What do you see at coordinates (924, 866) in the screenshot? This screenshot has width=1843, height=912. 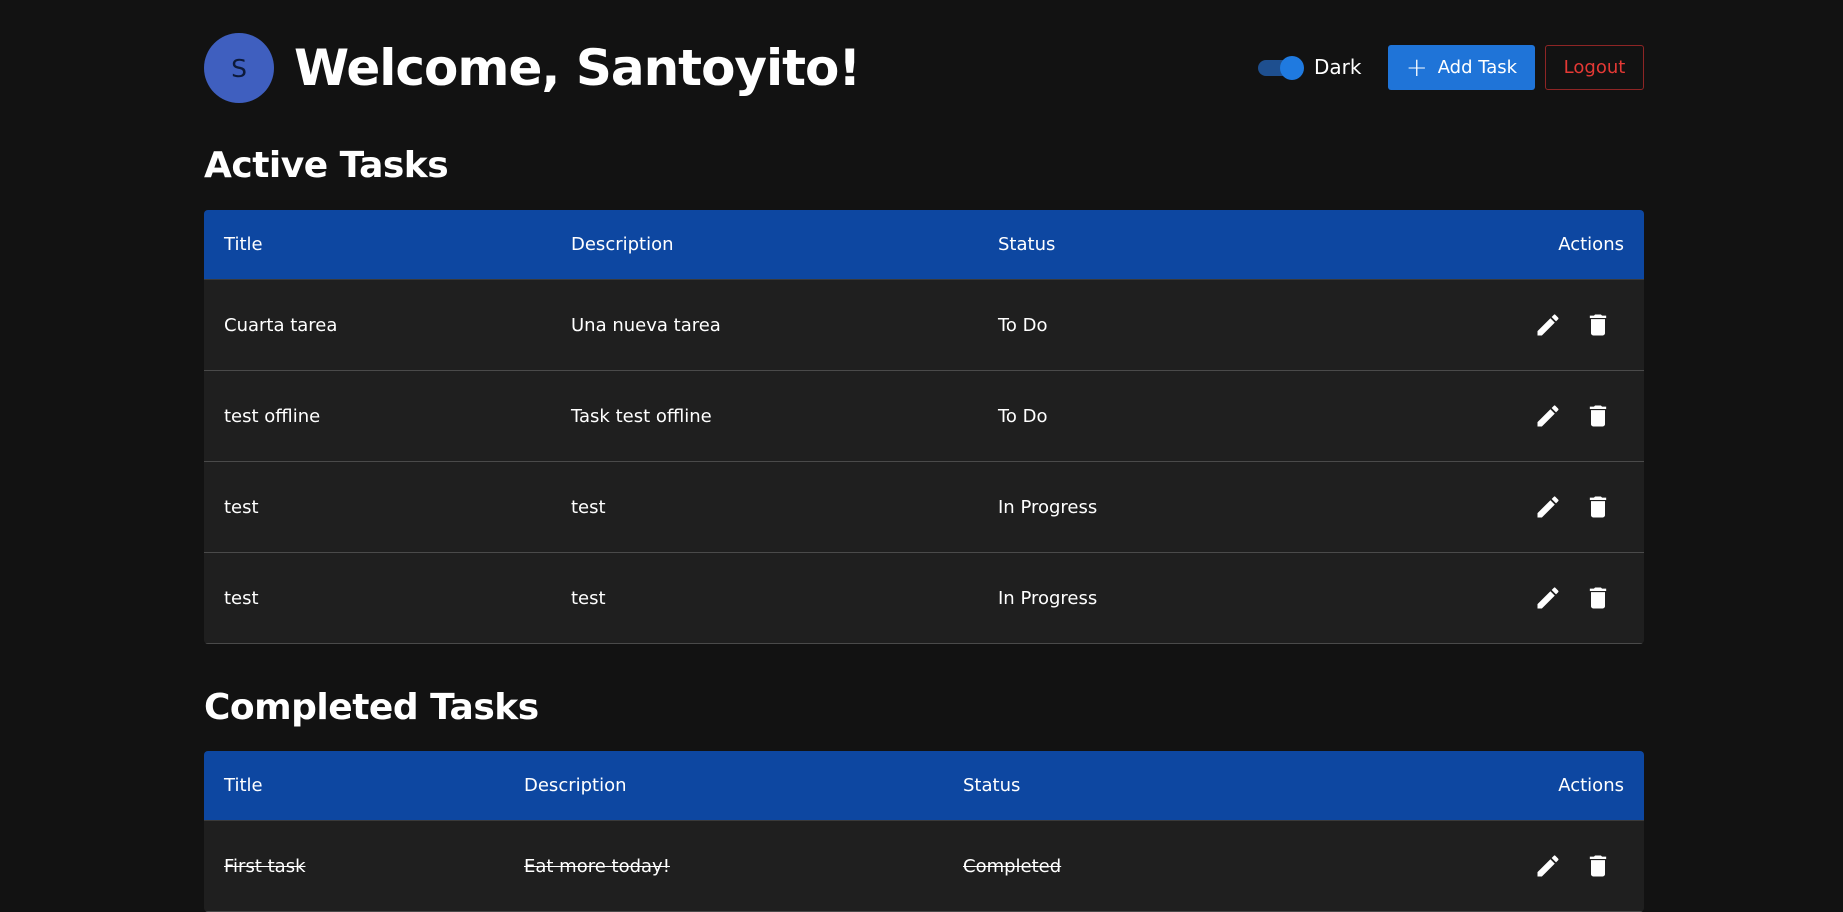 I see `table-row: First task Eat more today! Completed` at bounding box center [924, 866].